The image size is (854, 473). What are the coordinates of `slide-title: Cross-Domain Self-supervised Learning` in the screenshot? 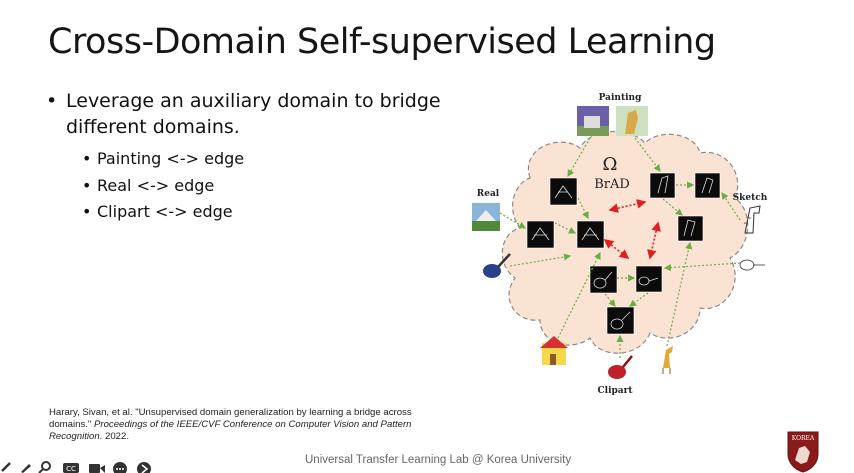 It's located at (382, 42).